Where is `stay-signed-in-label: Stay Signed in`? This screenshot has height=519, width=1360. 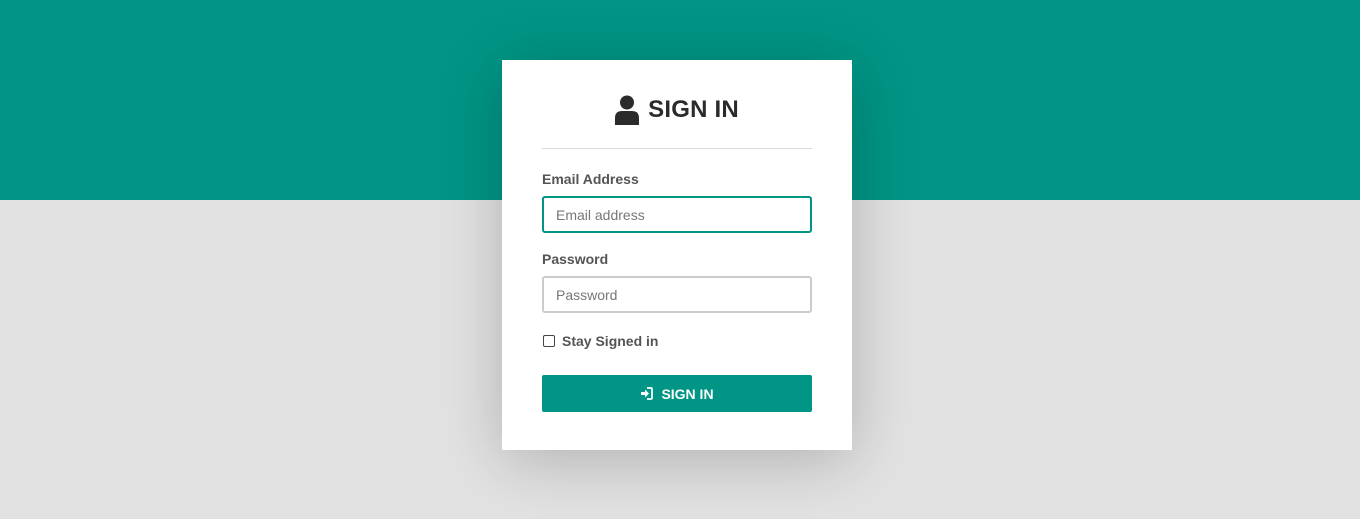
stay-signed-in-label: Stay Signed in is located at coordinates (610, 341).